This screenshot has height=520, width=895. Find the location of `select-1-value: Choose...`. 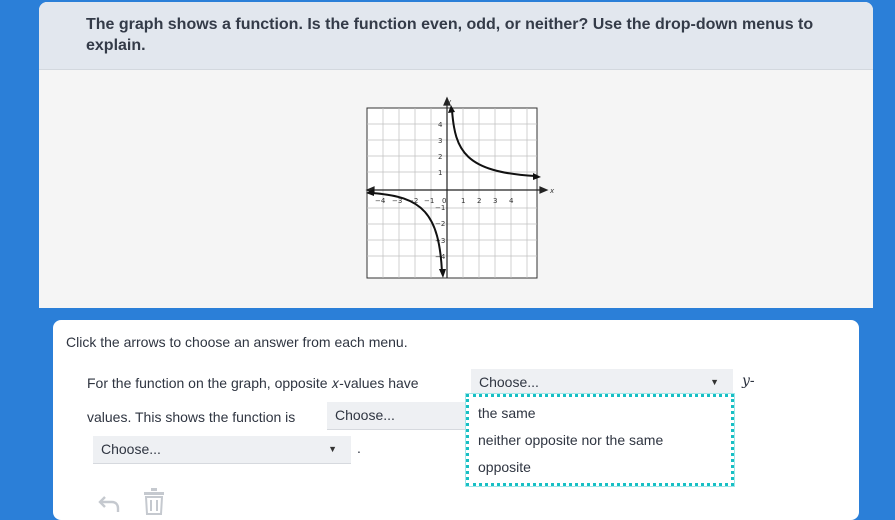

select-1-value: Choose... is located at coordinates (509, 382).